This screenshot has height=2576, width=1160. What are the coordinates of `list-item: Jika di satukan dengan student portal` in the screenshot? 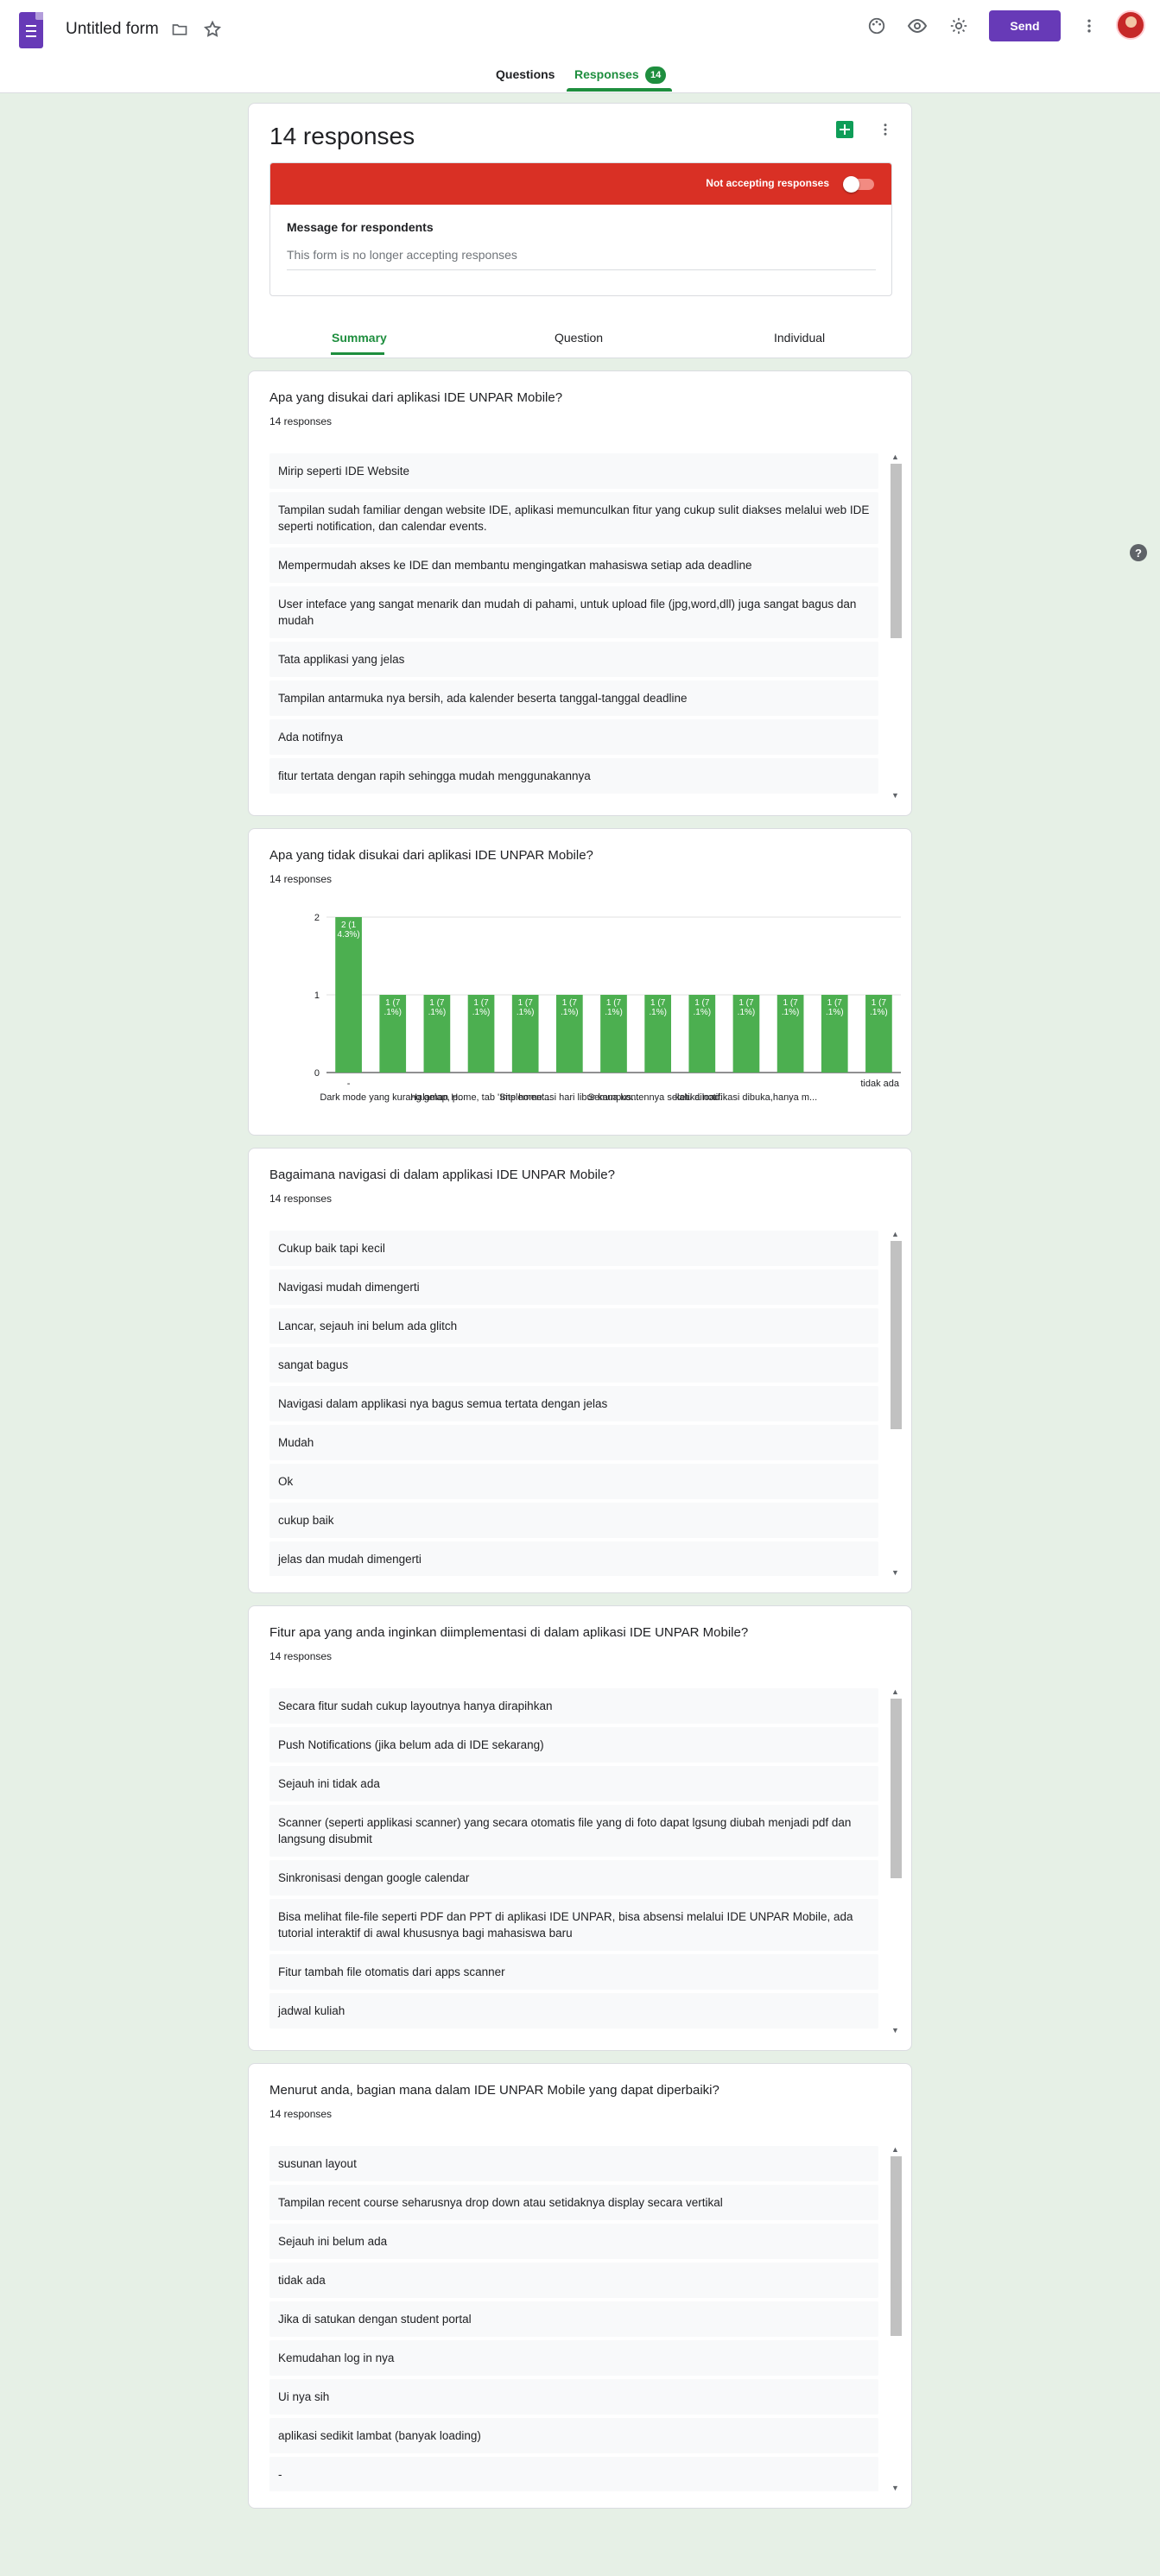 It's located at (573, 2319).